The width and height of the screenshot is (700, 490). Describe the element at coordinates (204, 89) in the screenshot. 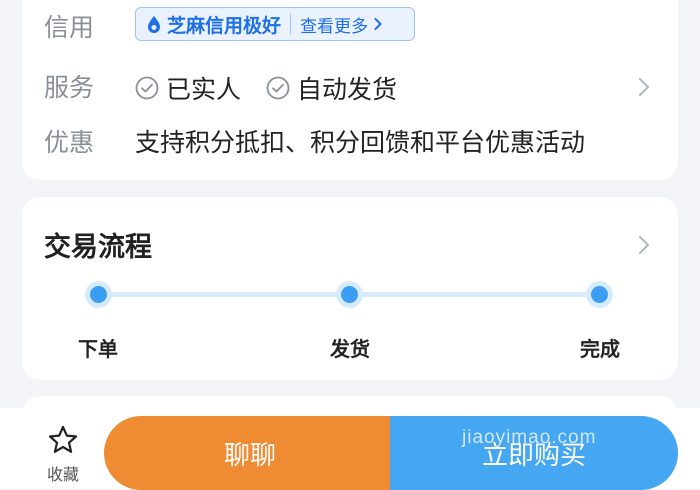

I see `service-text: 已实人` at that location.